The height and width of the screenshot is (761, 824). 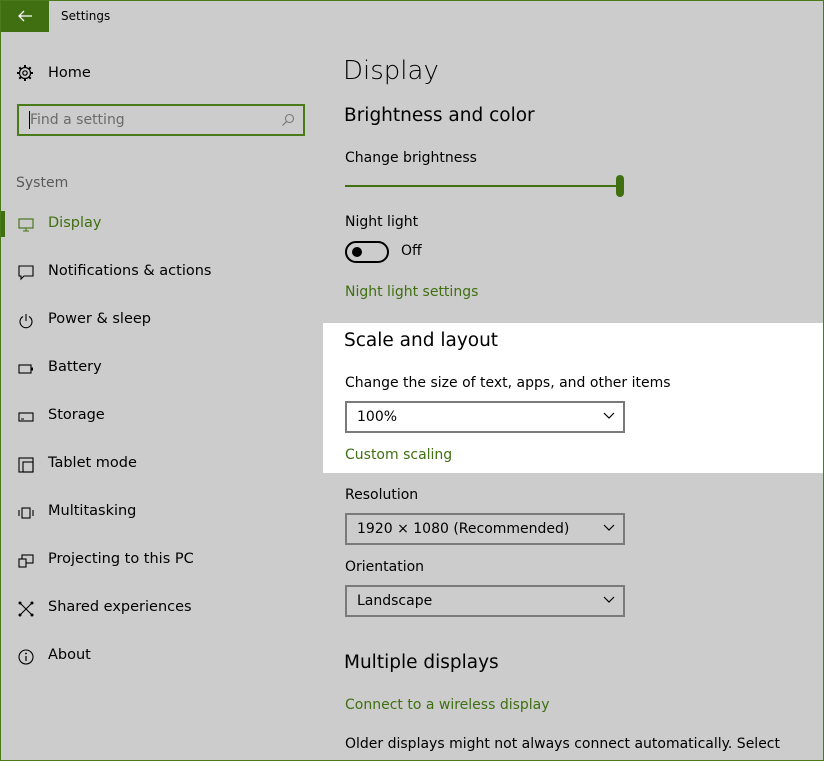 I want to click on search-box: Find a setting, so click(x=161, y=120).